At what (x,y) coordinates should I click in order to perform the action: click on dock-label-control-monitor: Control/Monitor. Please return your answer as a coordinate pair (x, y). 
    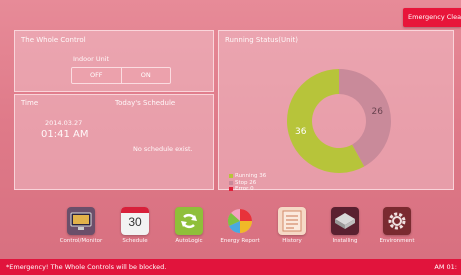
    Looking at the image, I should click on (81, 241).